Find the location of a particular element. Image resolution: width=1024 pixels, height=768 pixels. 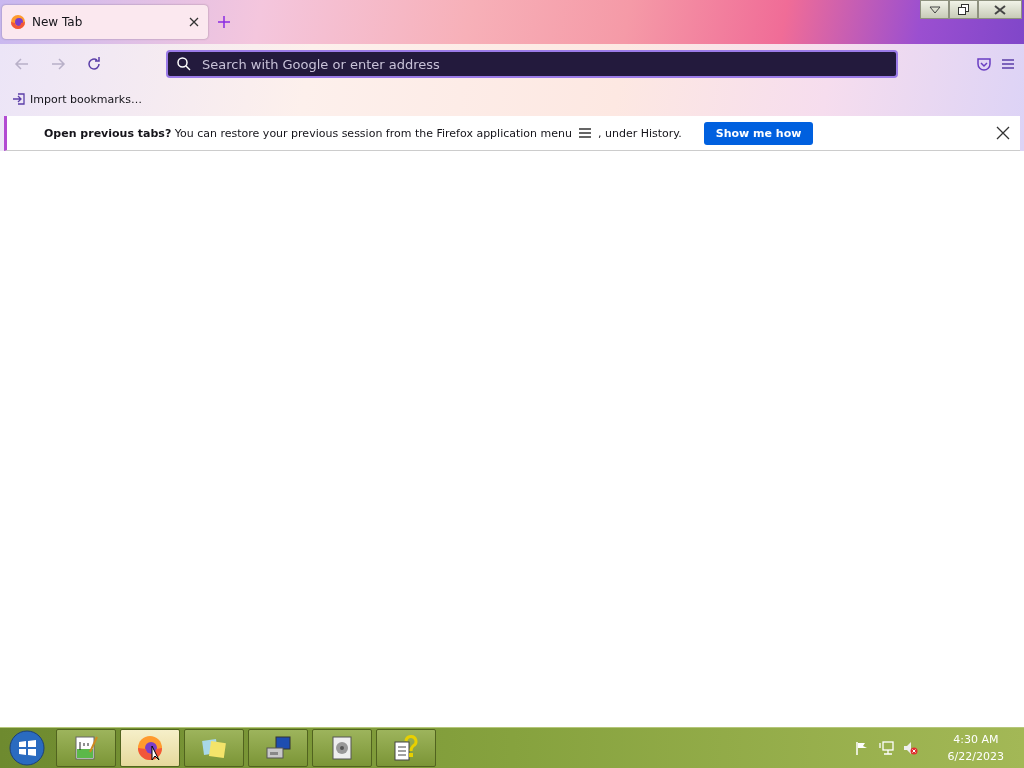

notification-message: , under History. is located at coordinates (640, 133).